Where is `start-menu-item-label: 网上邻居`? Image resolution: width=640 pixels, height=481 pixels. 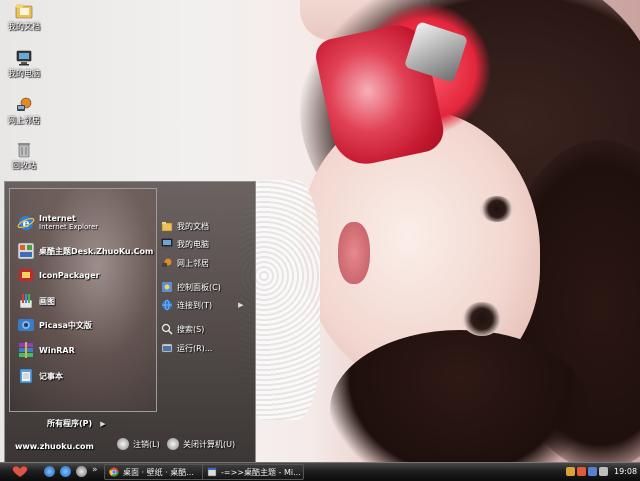 start-menu-item-label: 网上邻居 is located at coordinates (193, 263).